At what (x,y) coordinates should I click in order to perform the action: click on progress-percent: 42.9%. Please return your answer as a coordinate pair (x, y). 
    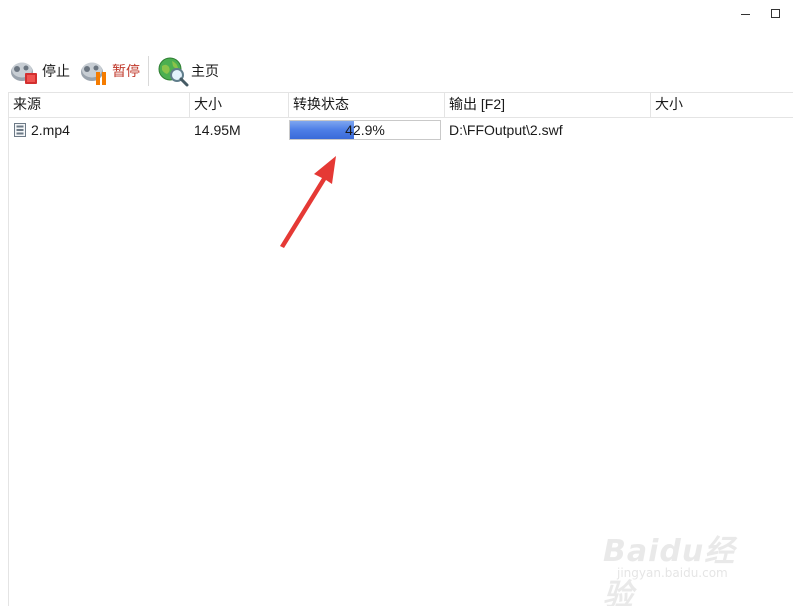
    Looking at the image, I should click on (365, 130).